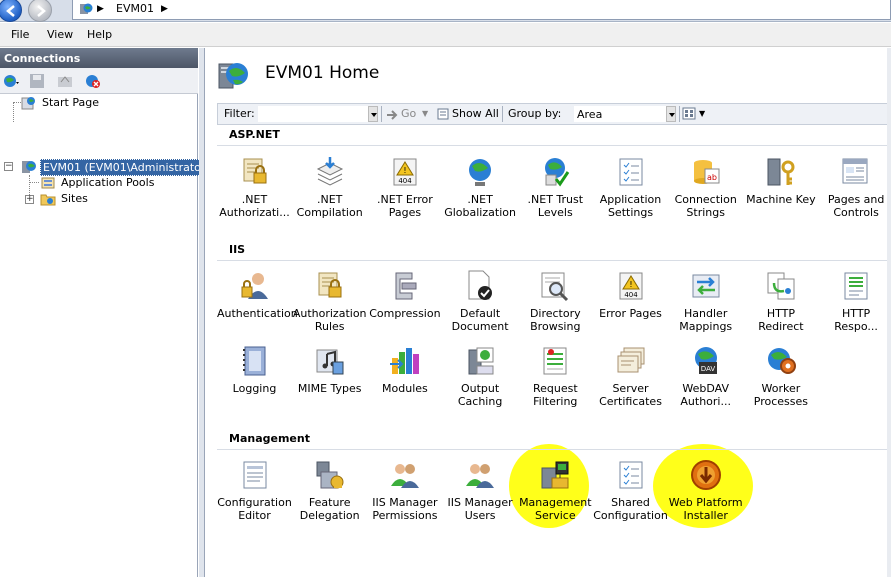  What do you see at coordinates (29, 167) in the screenshot?
I see `server-icon` at bounding box center [29, 167].